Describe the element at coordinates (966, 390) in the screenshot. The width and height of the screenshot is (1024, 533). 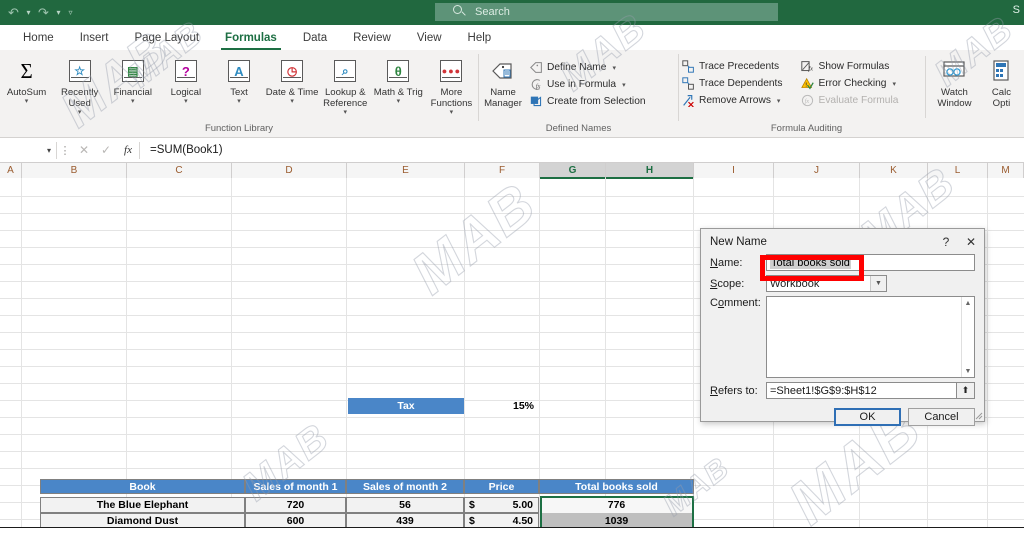
I see `collapse-dialog-icon: ⬆` at that location.